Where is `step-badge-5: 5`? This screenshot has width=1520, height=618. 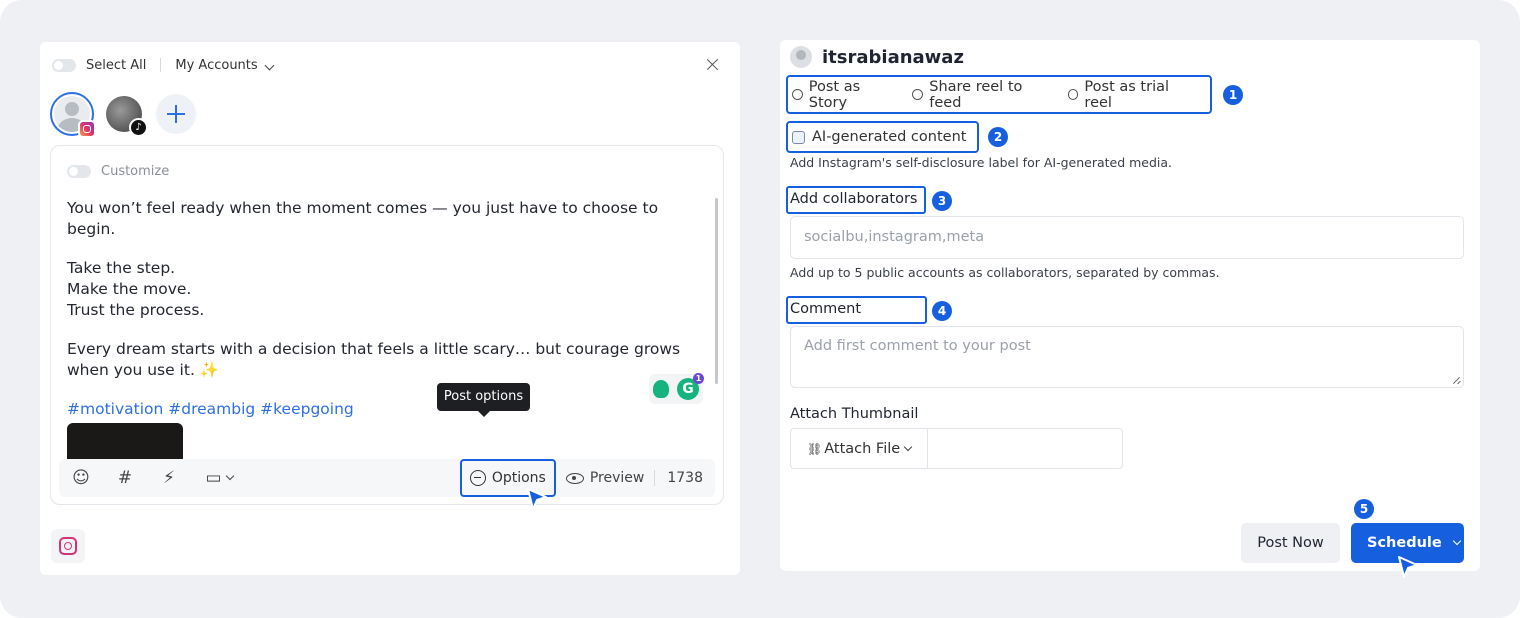
step-badge-5: 5 is located at coordinates (1364, 509).